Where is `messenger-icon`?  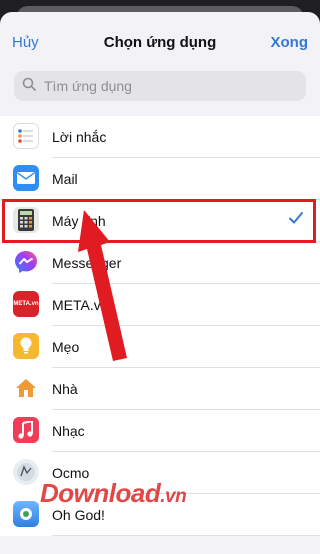
messenger-icon is located at coordinates (26, 262).